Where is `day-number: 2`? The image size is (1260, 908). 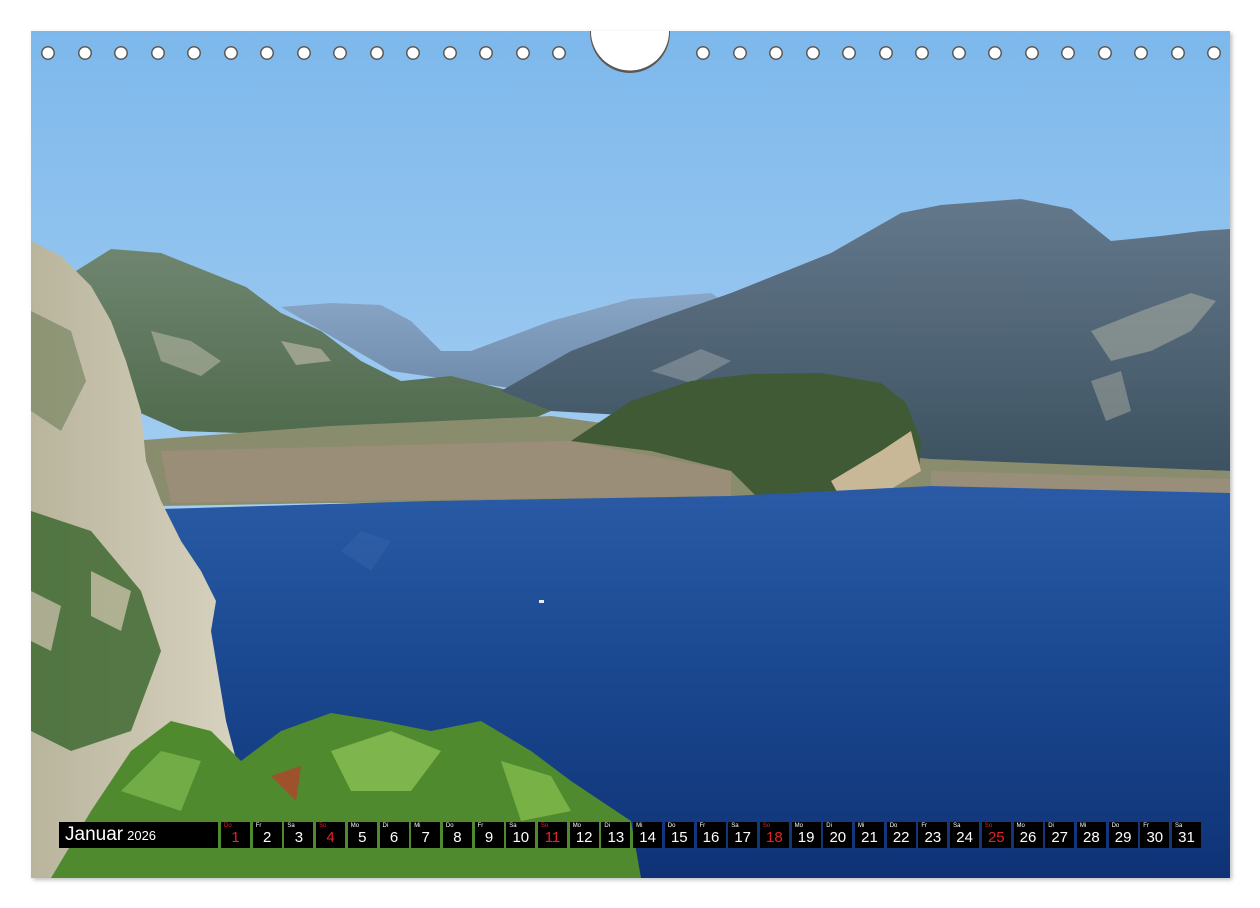 day-number: 2 is located at coordinates (267, 837).